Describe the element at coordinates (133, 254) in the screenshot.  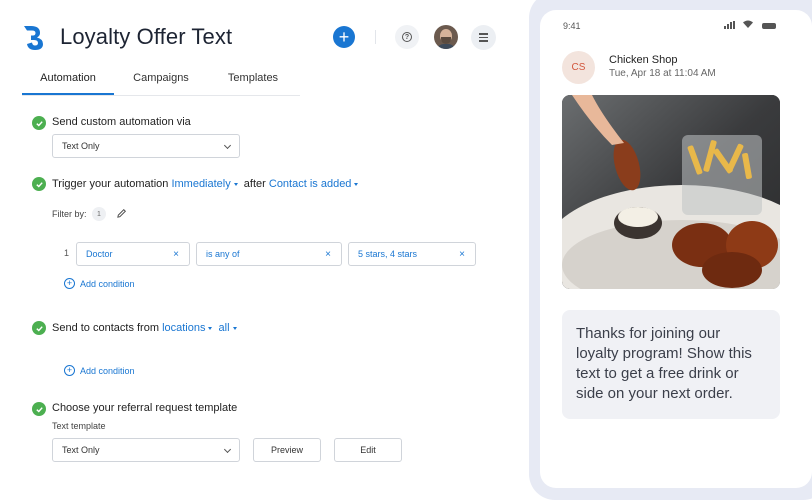
I see `condition-field-chip: Doctor ×` at that location.